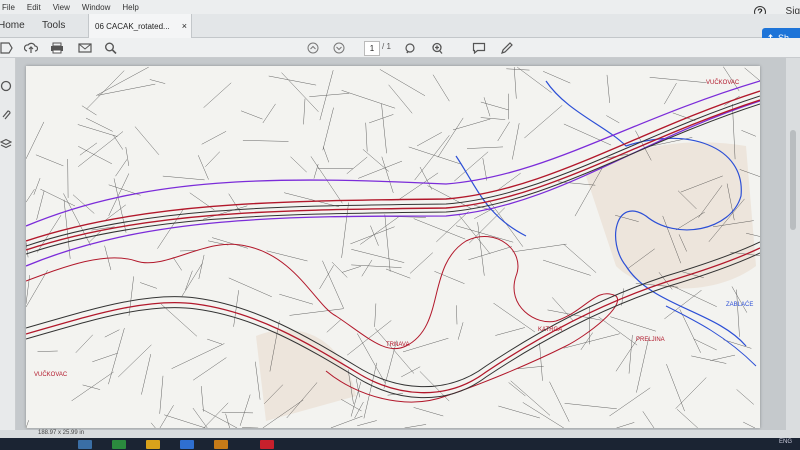 This screenshot has width=800, height=450. I want to click on attachment-icon, so click(6, 114).